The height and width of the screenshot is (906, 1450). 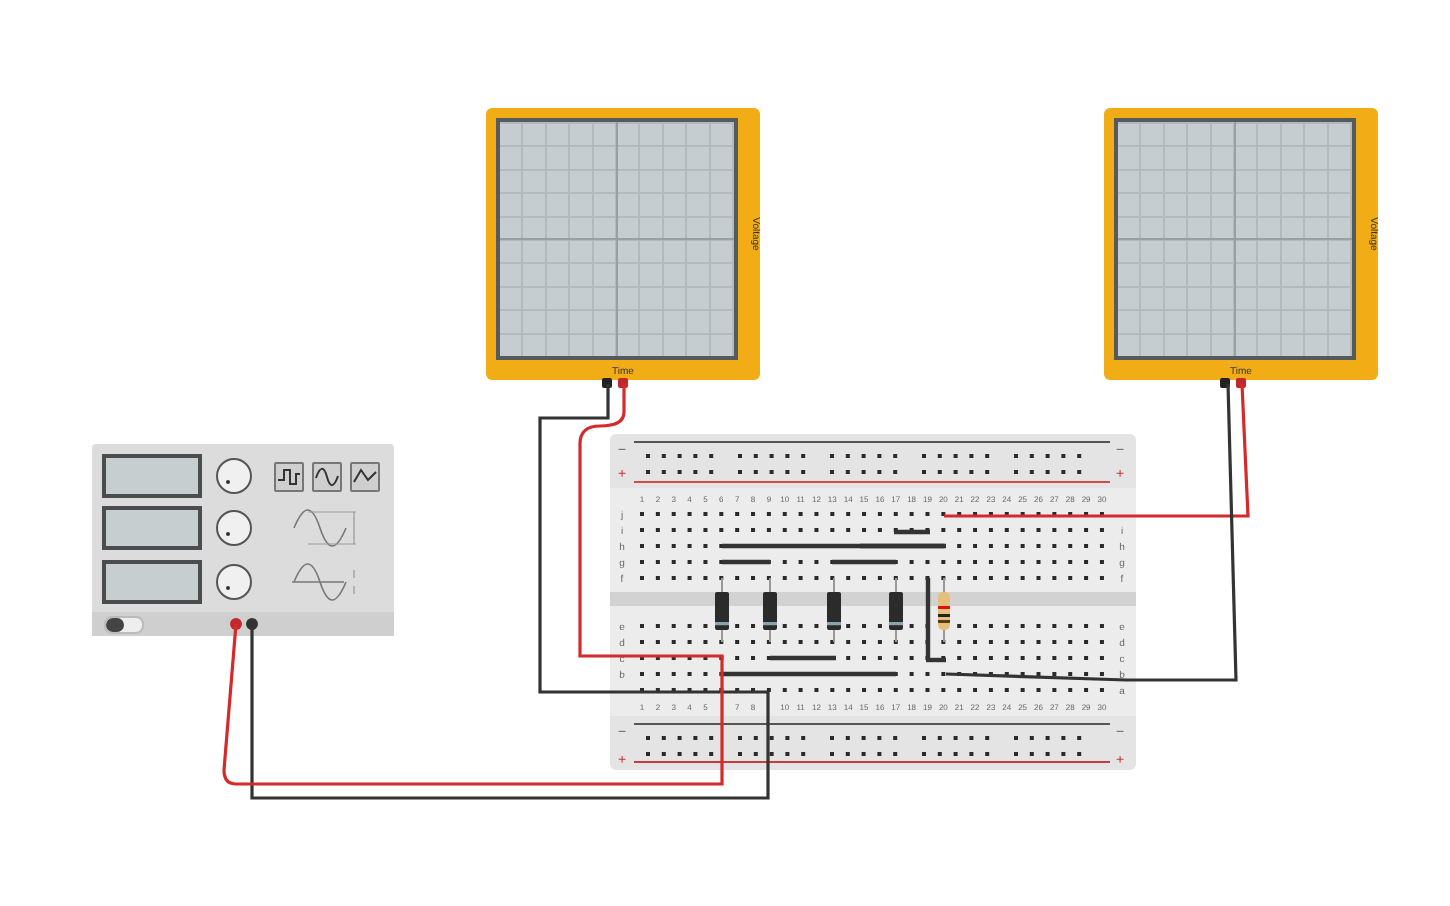 What do you see at coordinates (325, 581) in the screenshot?
I see `offset-wave-icon` at bounding box center [325, 581].